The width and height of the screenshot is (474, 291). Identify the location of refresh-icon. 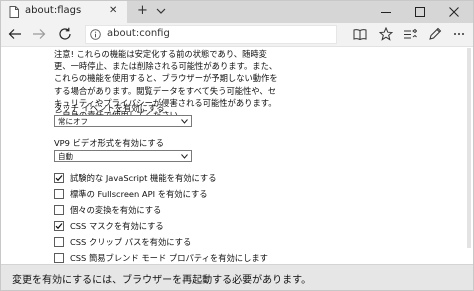
(65, 34).